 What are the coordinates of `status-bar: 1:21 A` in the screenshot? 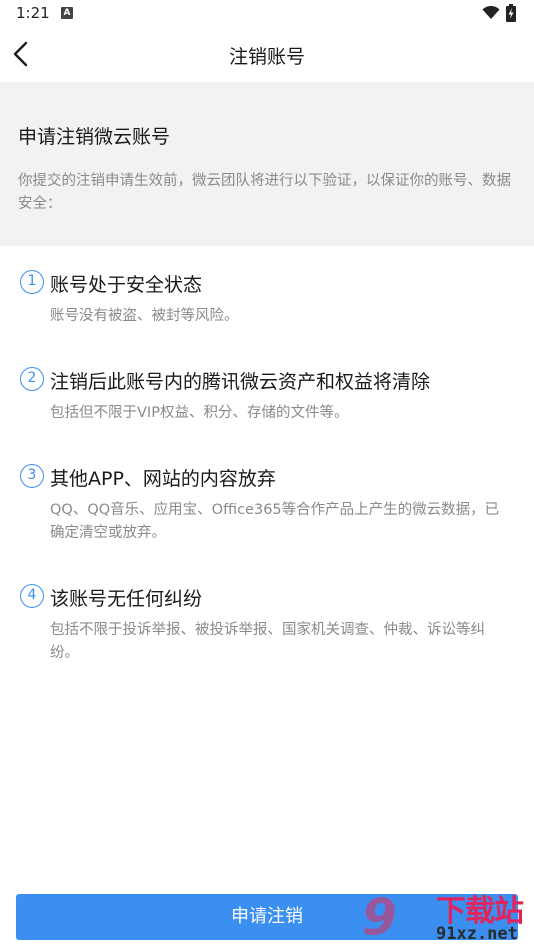 It's located at (267, 14).